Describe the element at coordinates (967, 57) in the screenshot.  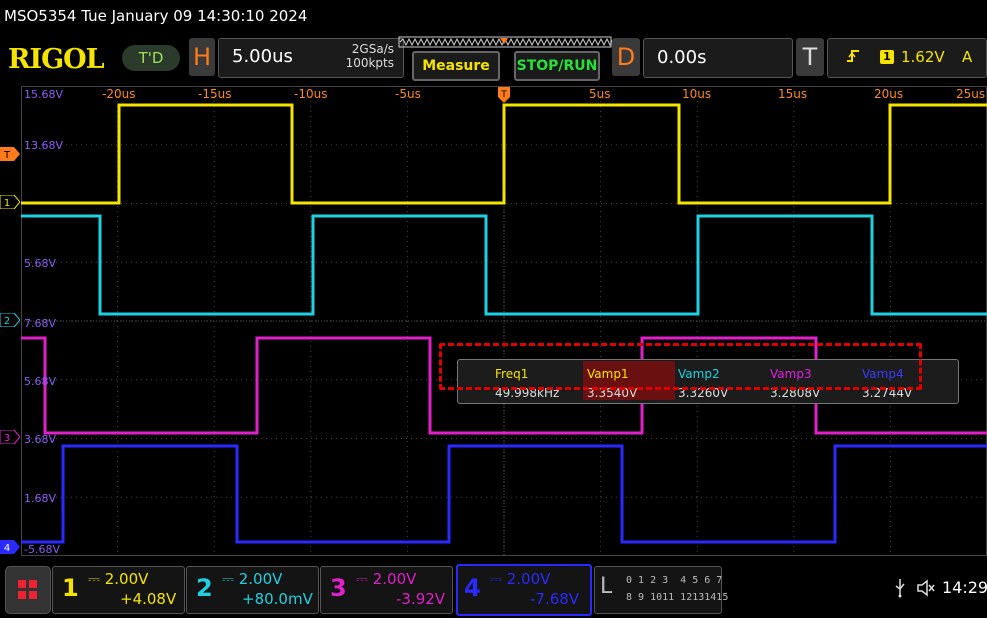
I see `trigger-mode-value: A` at that location.